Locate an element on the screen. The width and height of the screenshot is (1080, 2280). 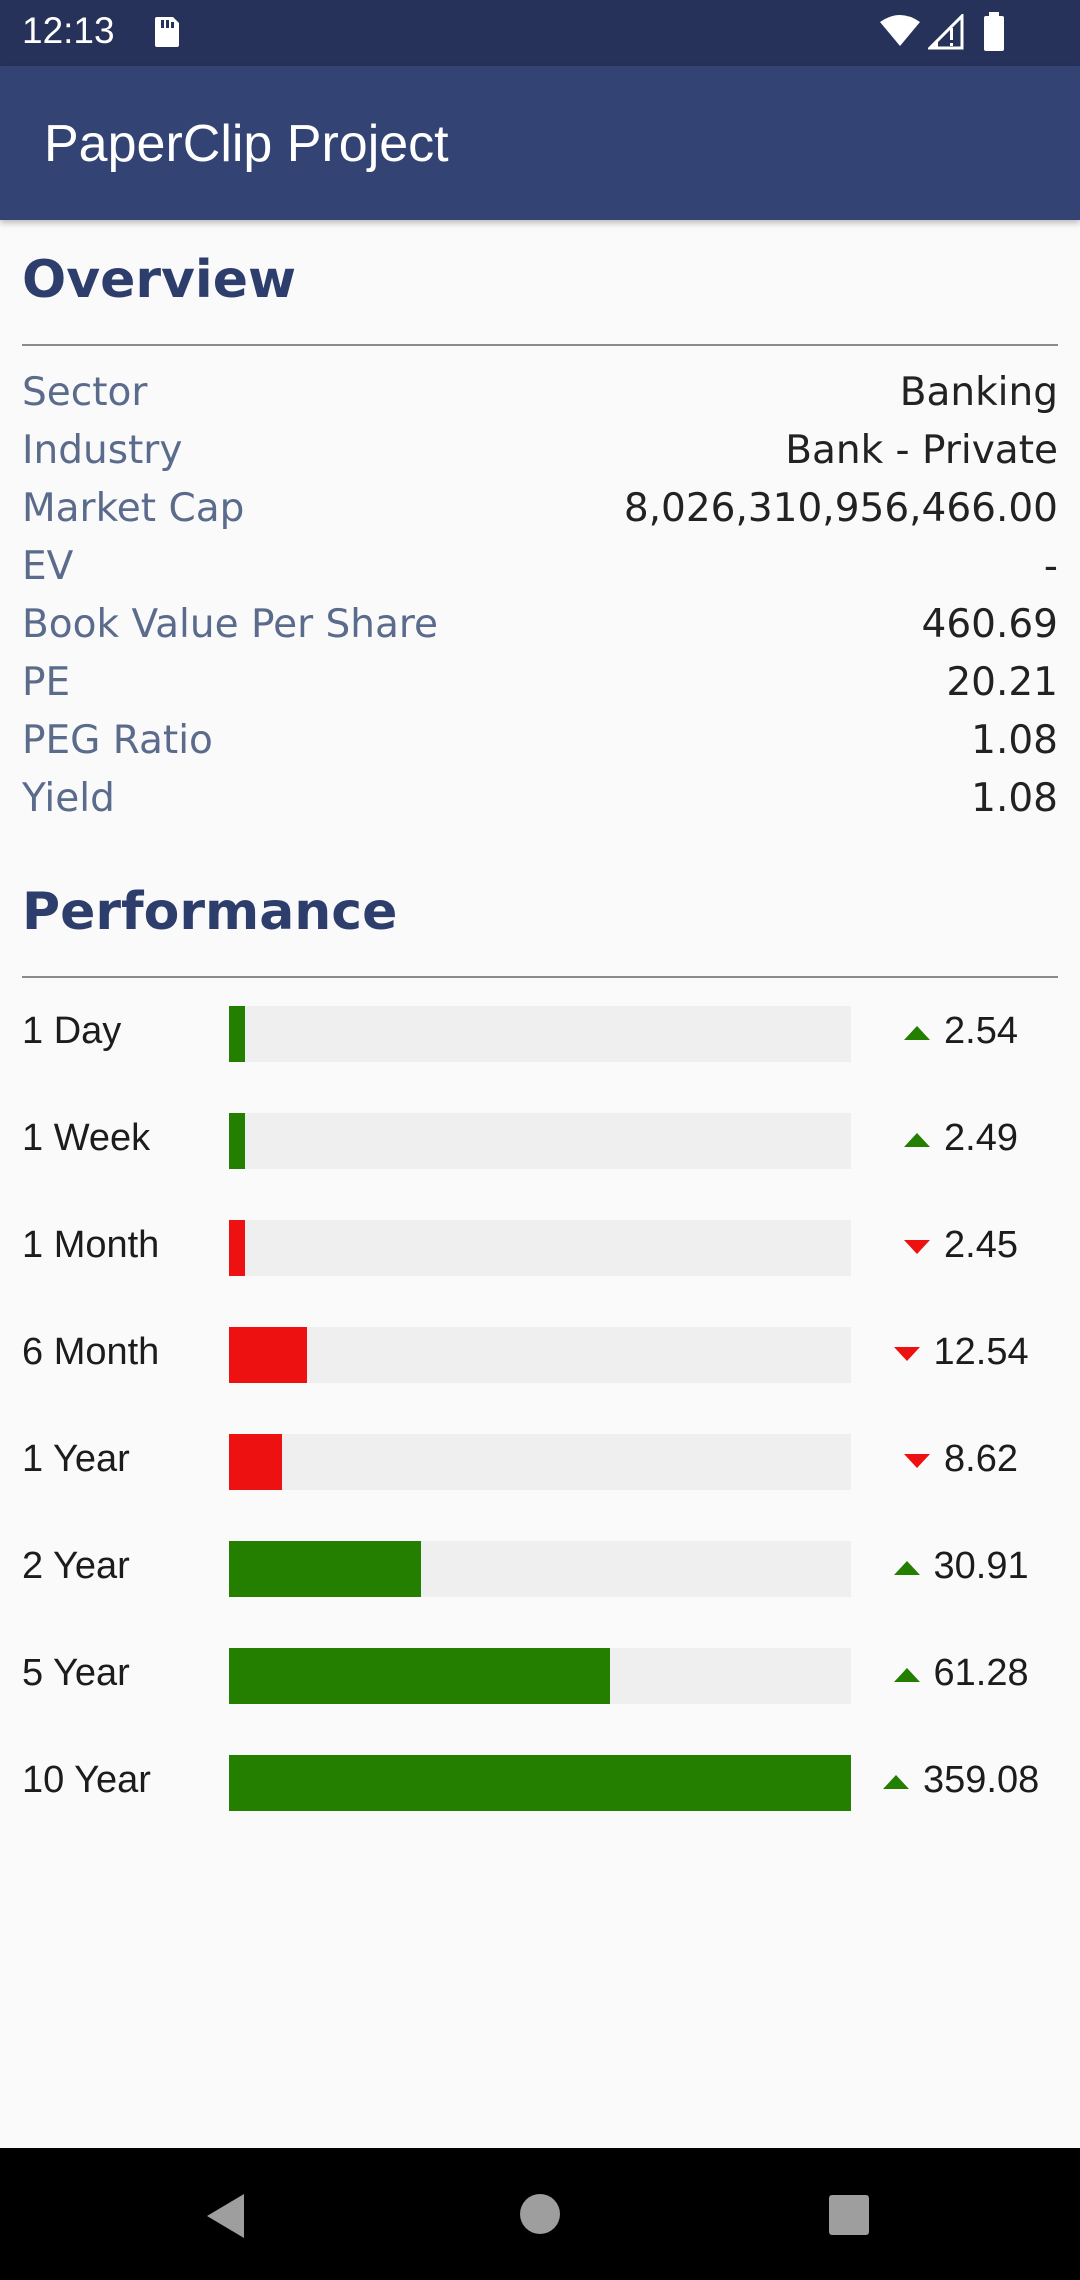
home-icon is located at coordinates (540, 2214).